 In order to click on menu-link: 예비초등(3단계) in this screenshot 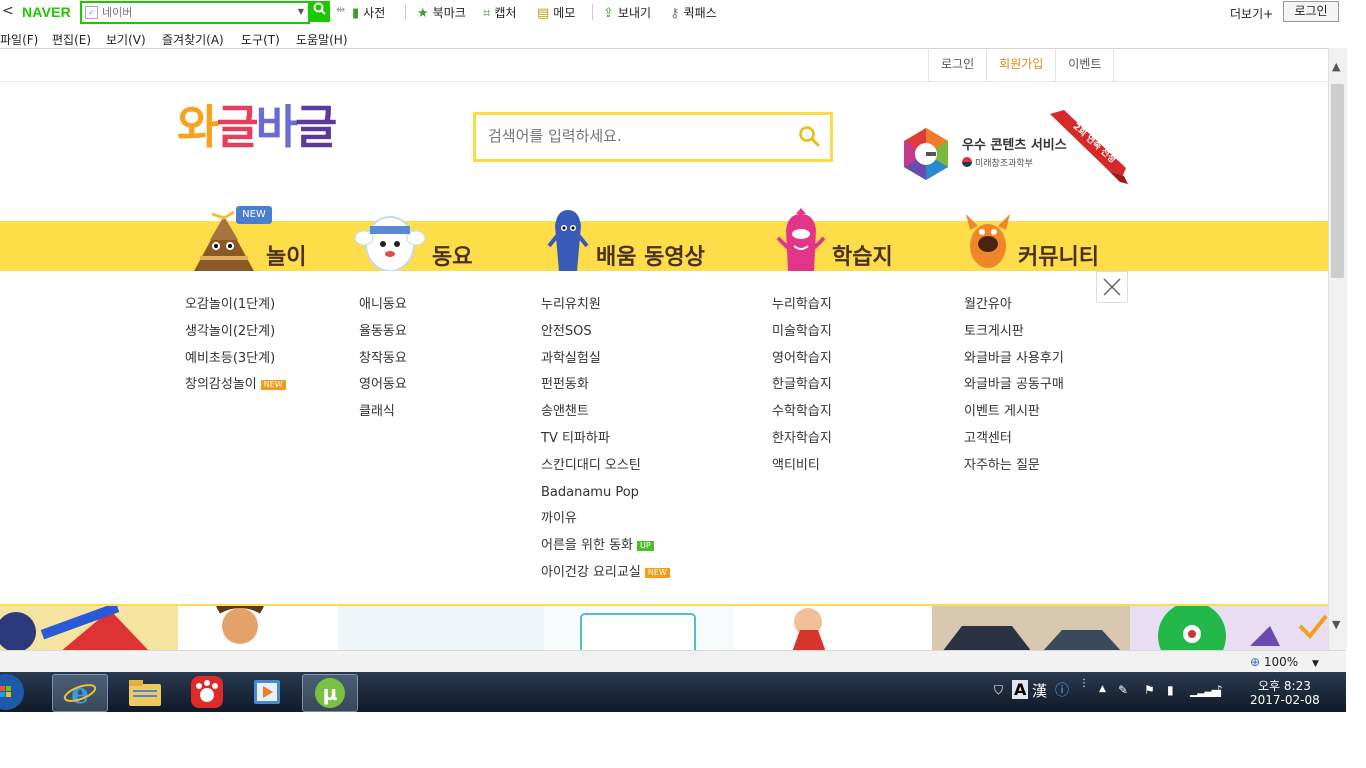, I will do `click(235, 359)`.